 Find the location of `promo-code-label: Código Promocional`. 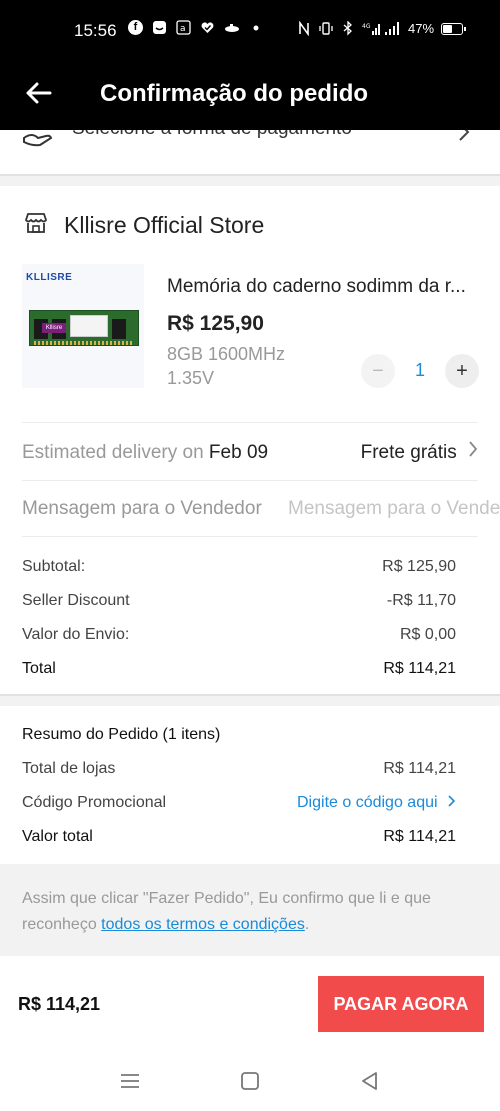

promo-code-label: Código Promocional is located at coordinates (94, 802).